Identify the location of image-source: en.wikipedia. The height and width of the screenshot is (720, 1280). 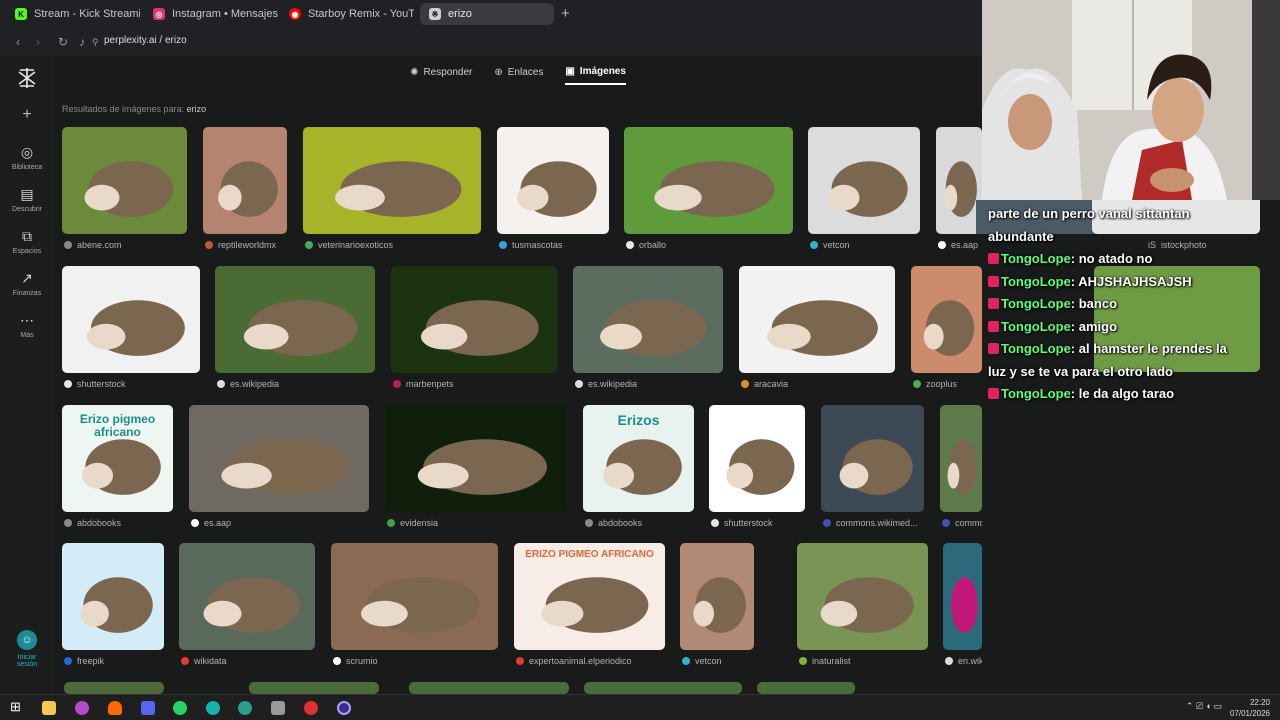
(963, 661).